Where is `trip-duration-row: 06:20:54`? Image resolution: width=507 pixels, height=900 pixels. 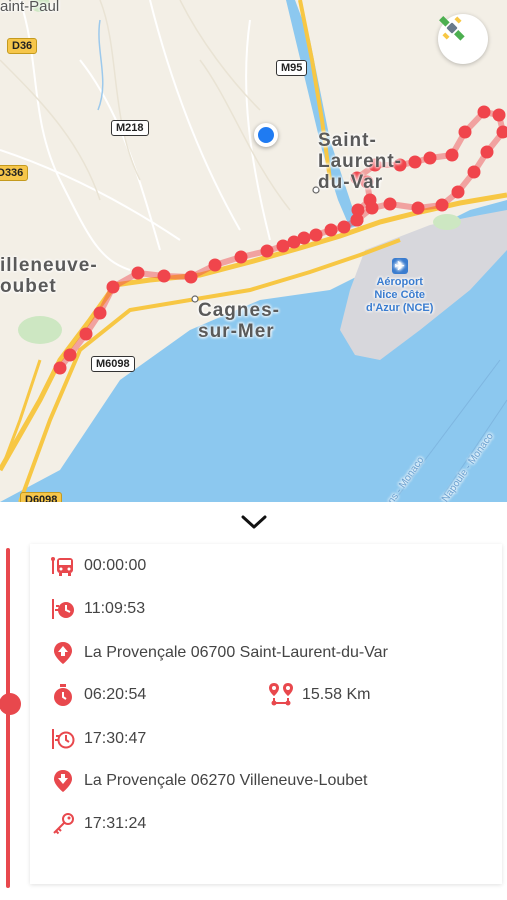
trip-duration-row: 06:20:54 is located at coordinates (98, 695).